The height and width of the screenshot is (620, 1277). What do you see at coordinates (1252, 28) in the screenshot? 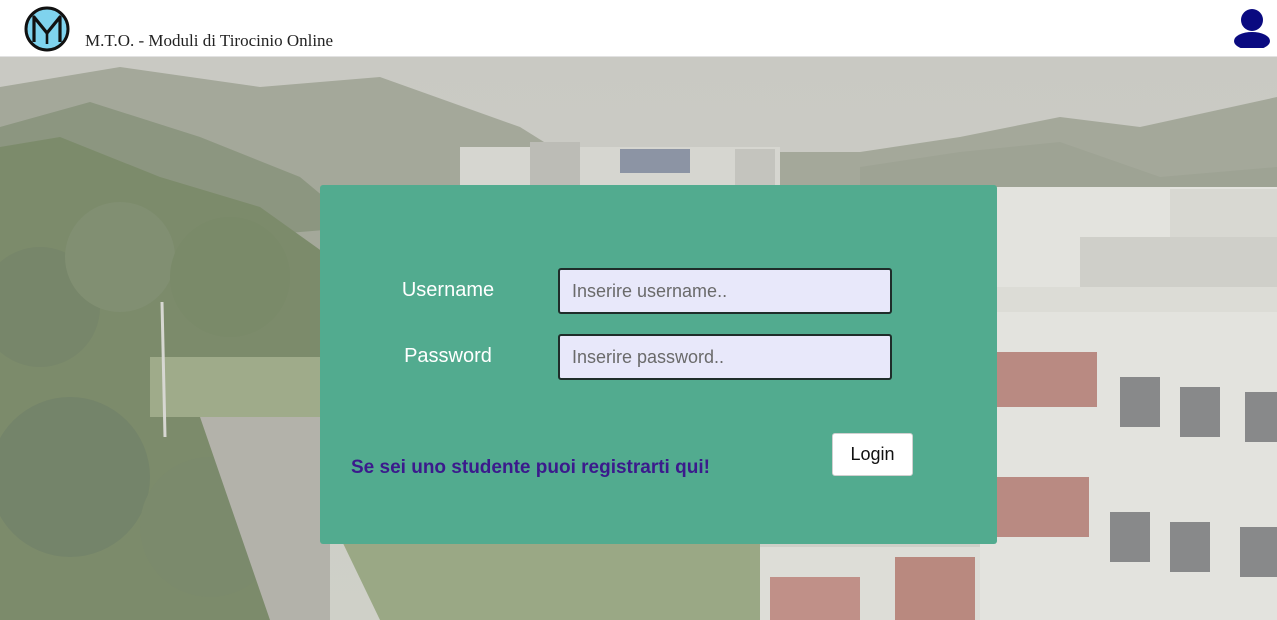
I see `user-account-icon` at bounding box center [1252, 28].